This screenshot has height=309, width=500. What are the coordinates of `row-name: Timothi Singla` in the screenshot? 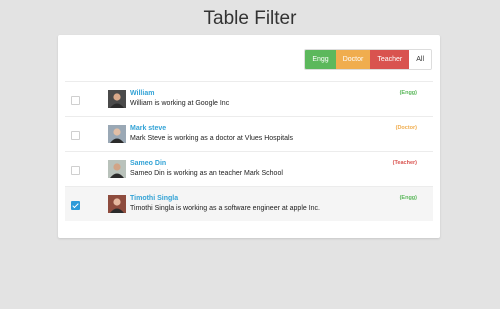 It's located at (154, 198).